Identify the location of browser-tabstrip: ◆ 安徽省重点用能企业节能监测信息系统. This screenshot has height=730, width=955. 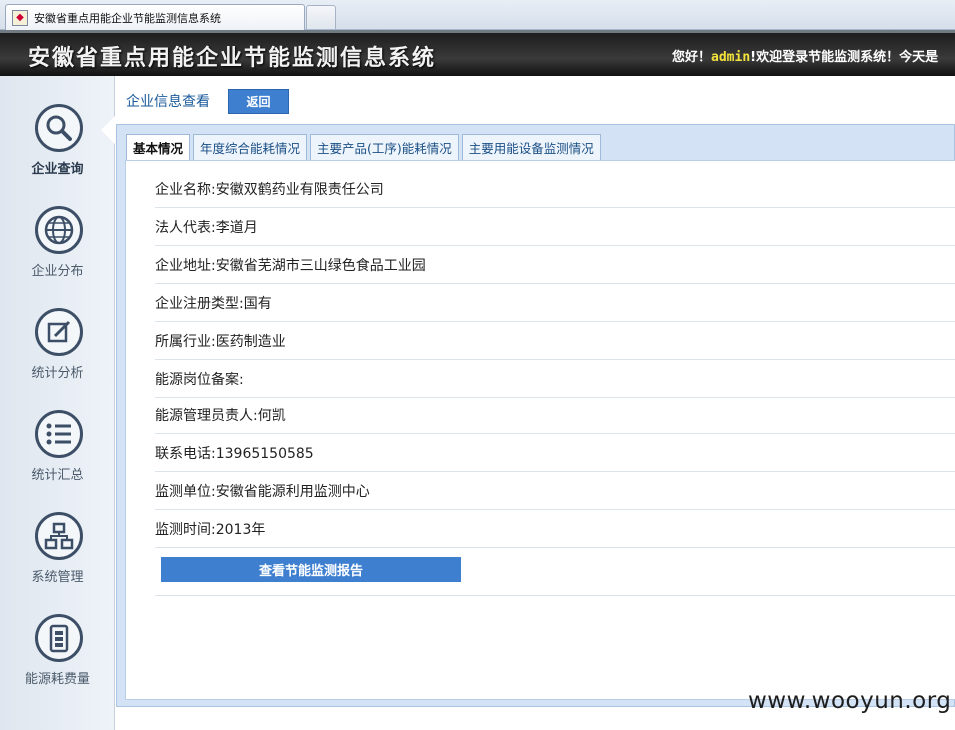
(477, 15).